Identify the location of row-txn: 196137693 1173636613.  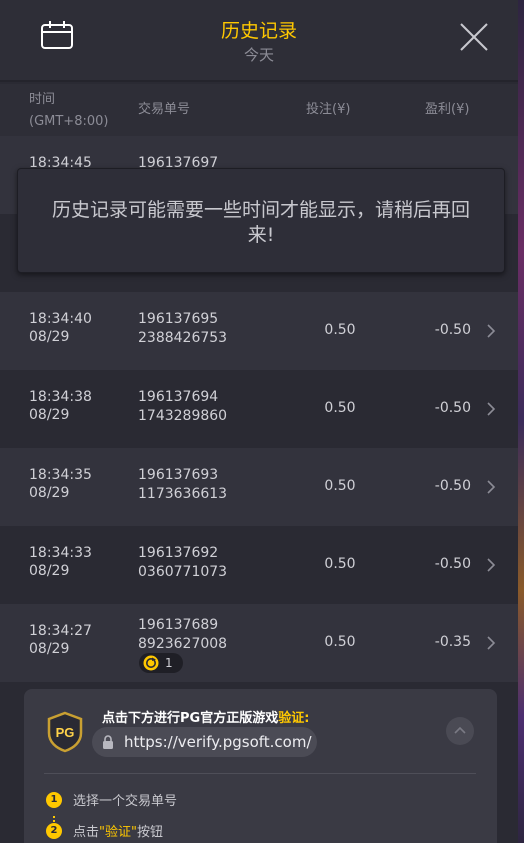
(183, 484).